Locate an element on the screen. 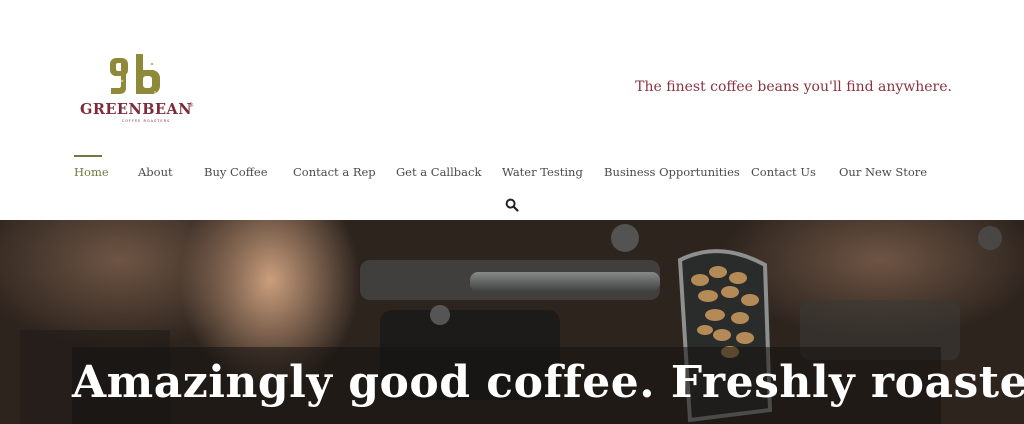 The image size is (1024, 424). nav-item-contact-us: Contact Us is located at coordinates (783, 172).